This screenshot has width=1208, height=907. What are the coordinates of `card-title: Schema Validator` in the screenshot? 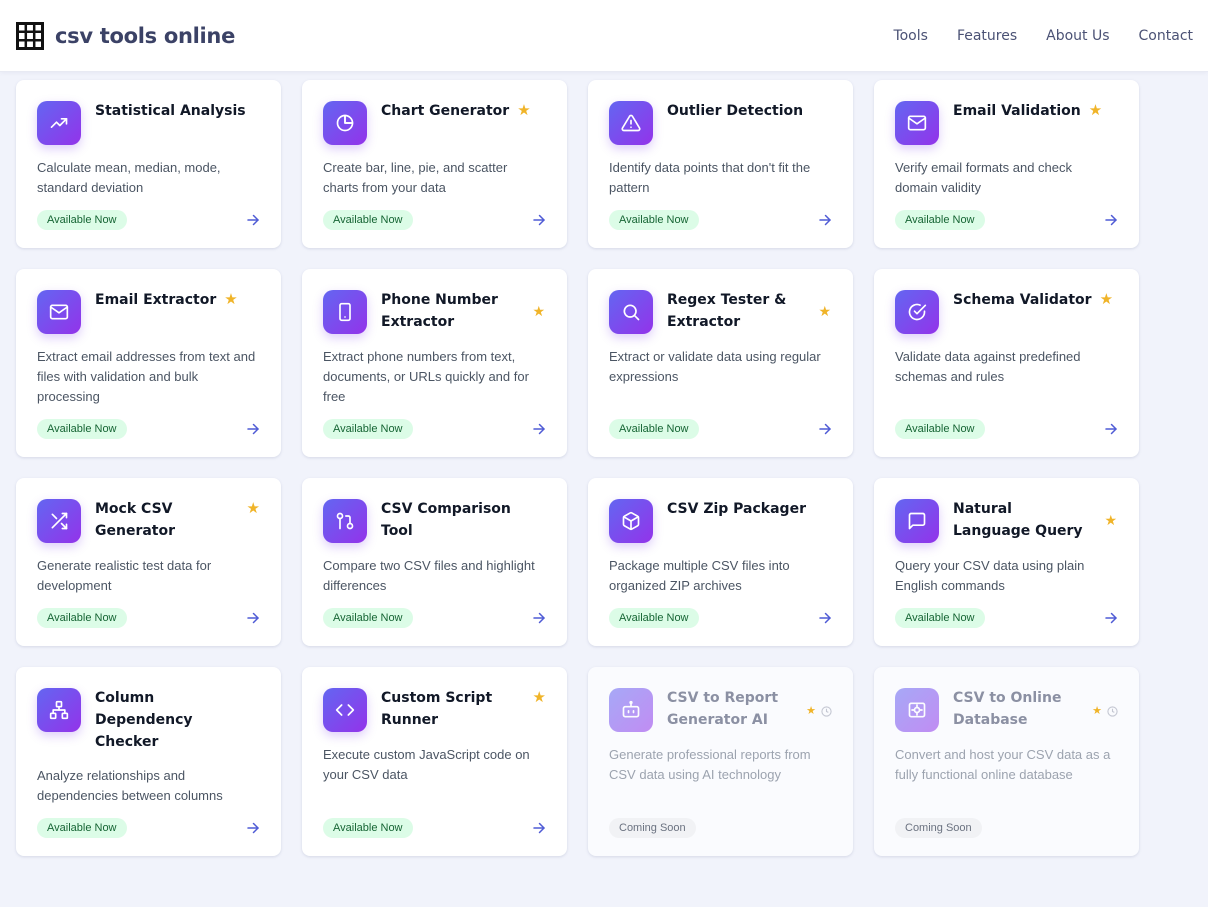 It's located at (1022, 300).